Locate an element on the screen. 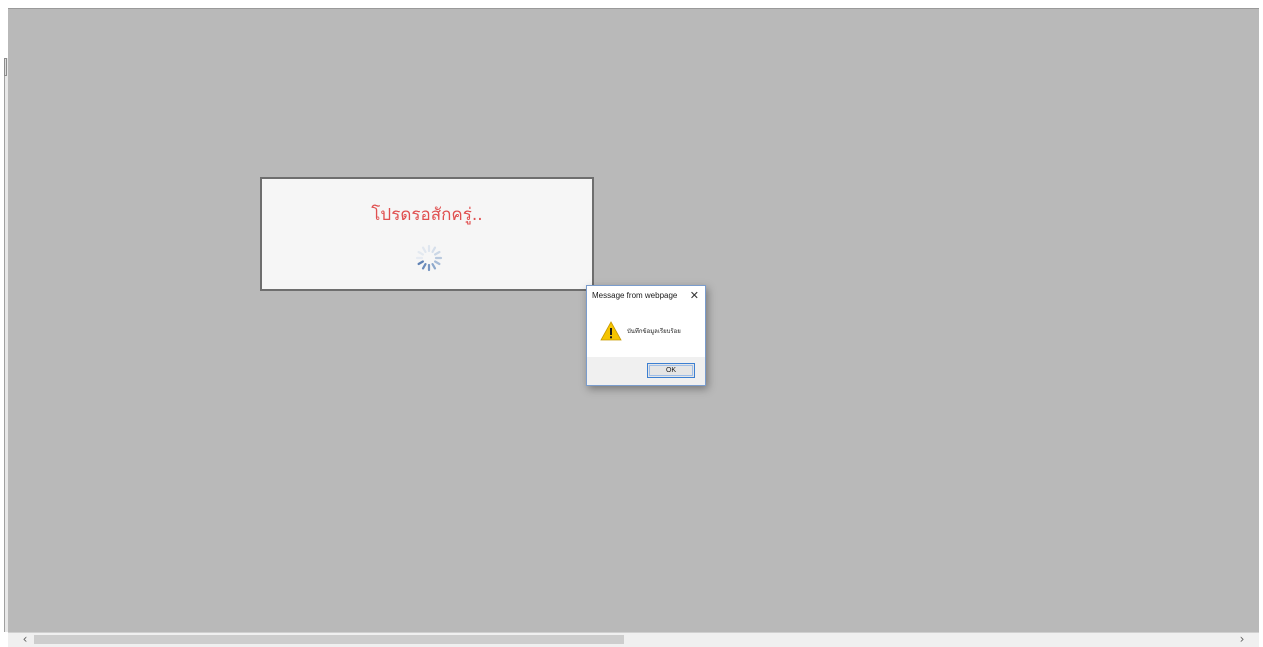 The width and height of the screenshot is (1263, 647). ok-button-focus-ring is located at coordinates (671, 370).